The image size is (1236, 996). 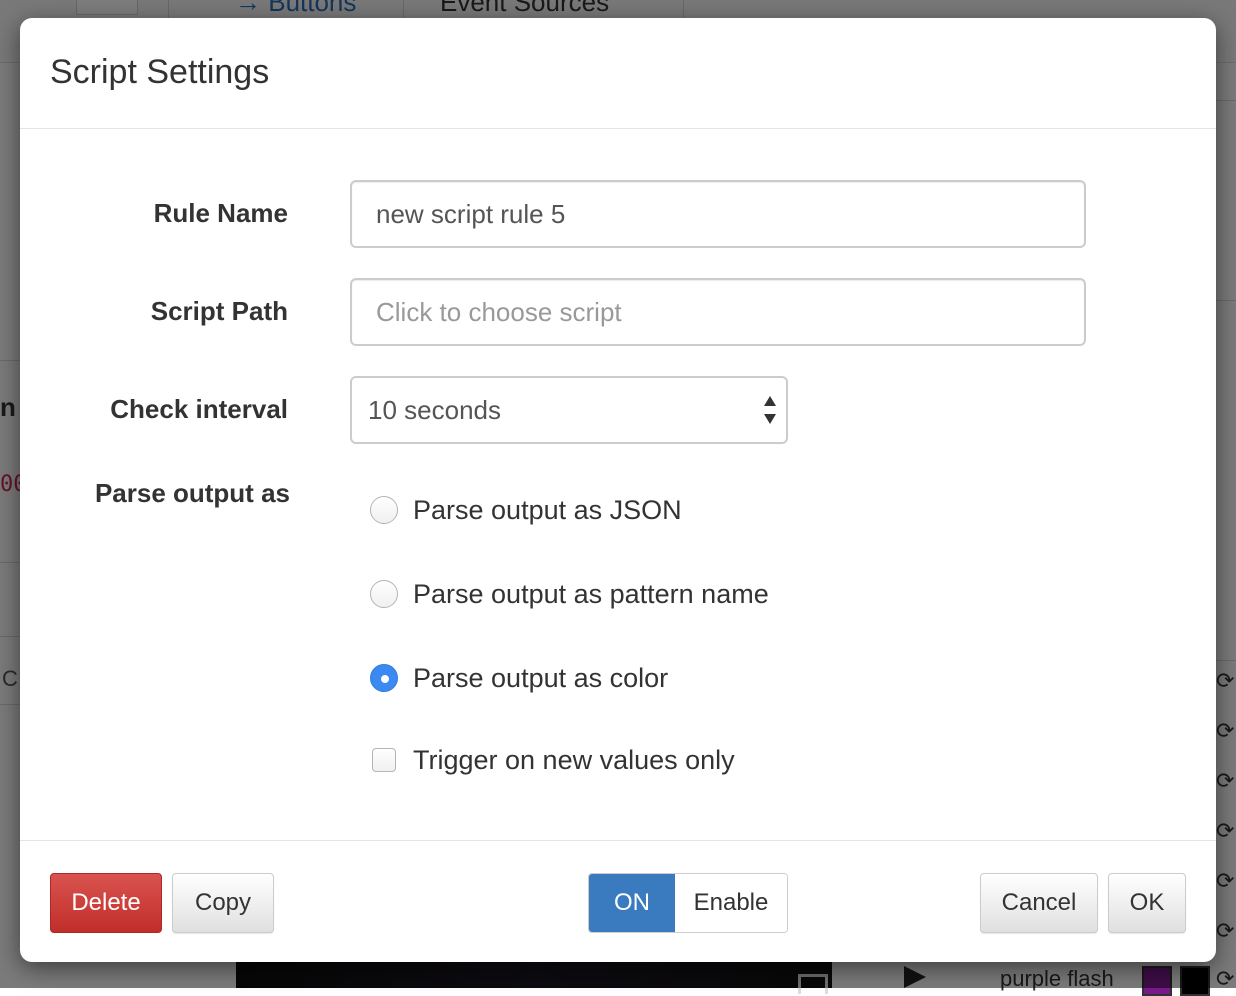 I want to click on copy-button: Copy, so click(x=223, y=903).